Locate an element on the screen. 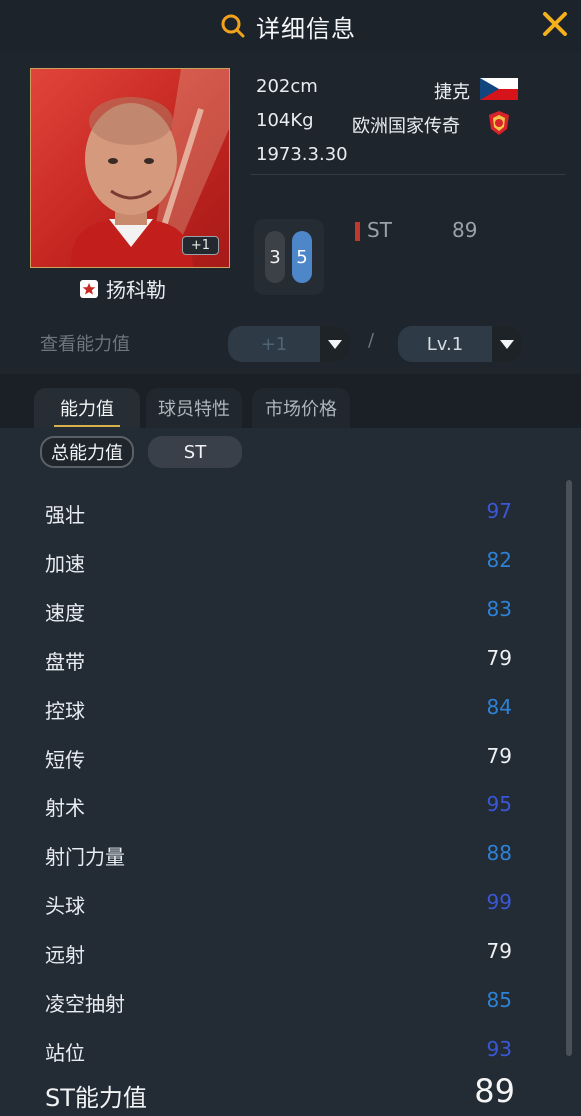  search-icon is located at coordinates (233, 26).